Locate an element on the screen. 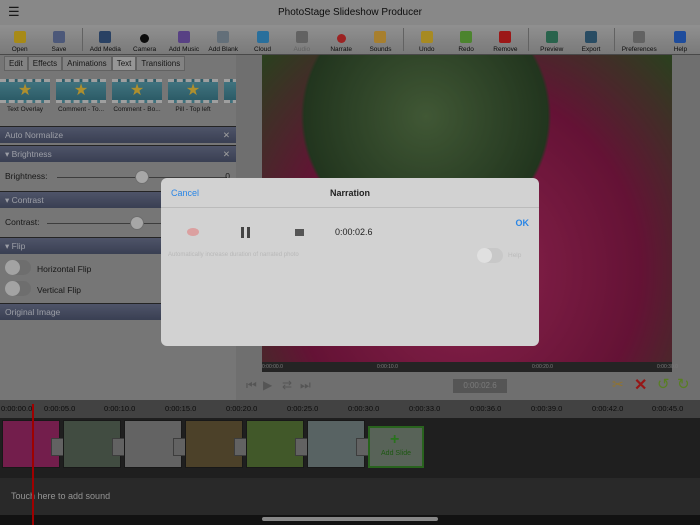 This screenshot has height=525, width=700. pause-icon is located at coordinates (242, 232).